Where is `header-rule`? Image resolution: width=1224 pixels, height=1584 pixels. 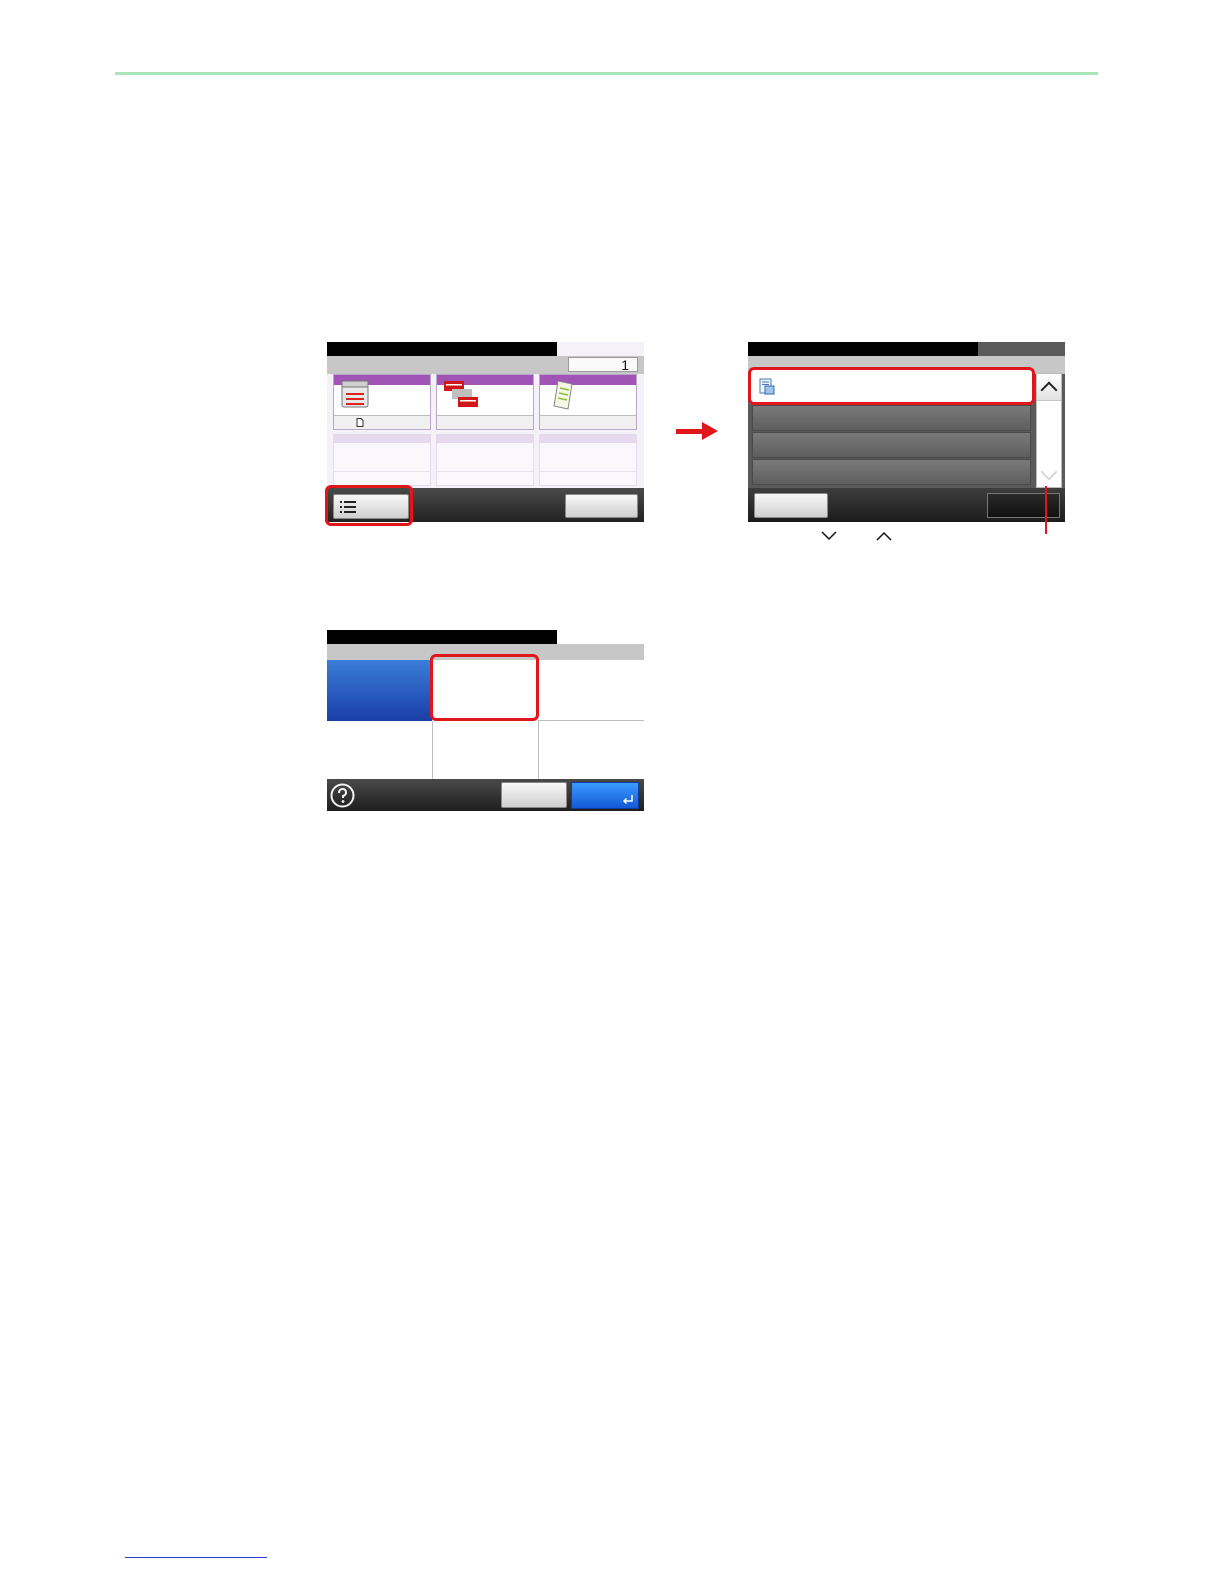
header-rule is located at coordinates (606, 73).